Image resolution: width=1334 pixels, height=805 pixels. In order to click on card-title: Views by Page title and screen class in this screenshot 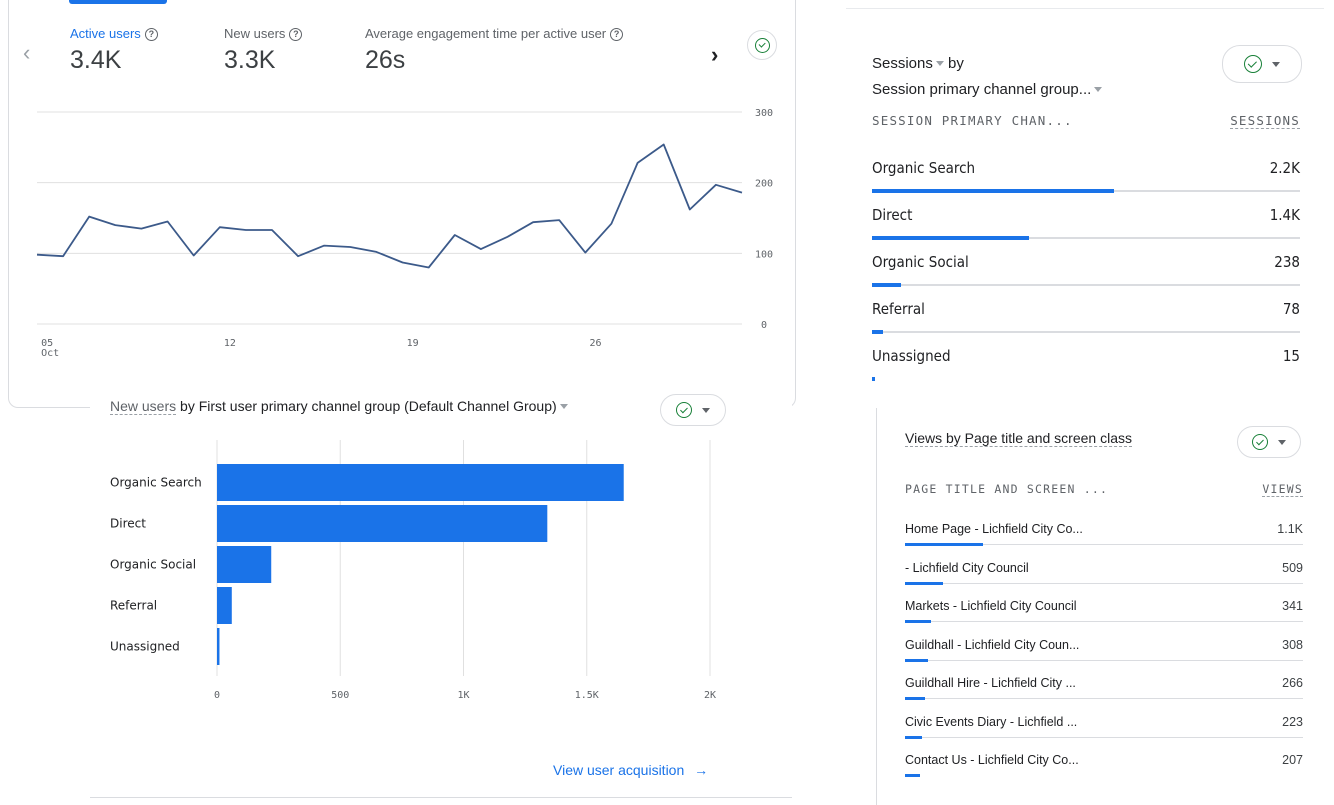, I will do `click(1018, 438)`.